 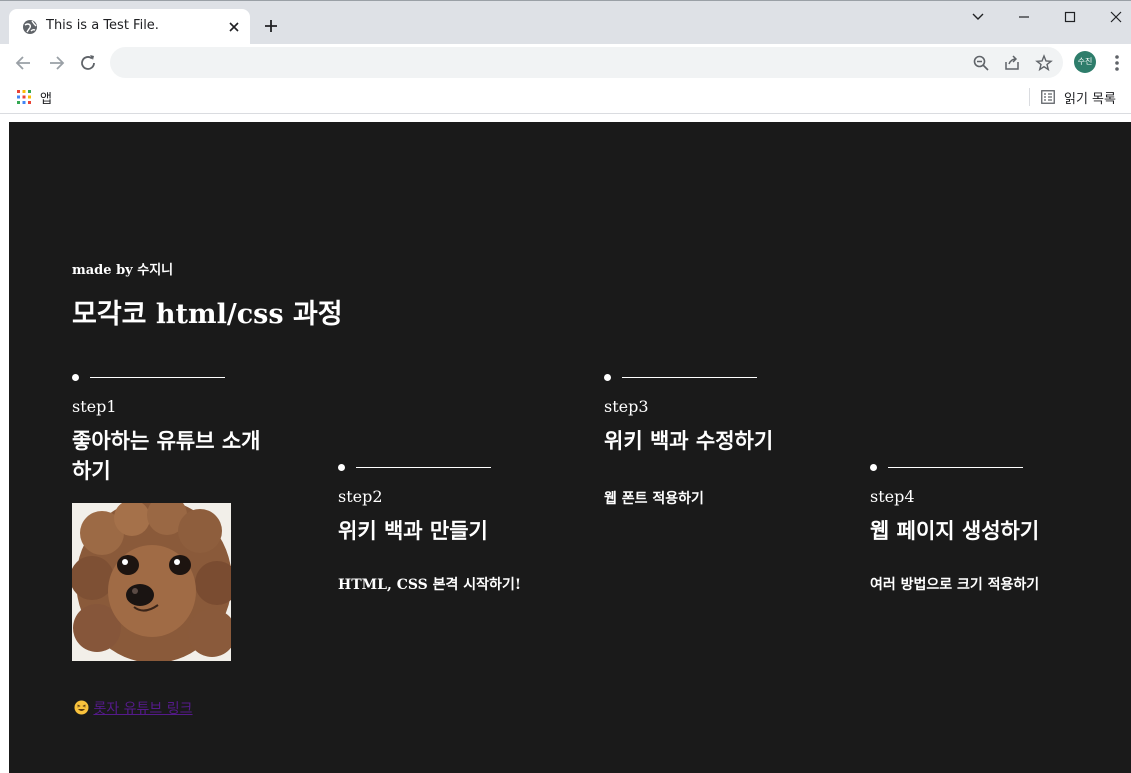 What do you see at coordinates (102, 25) in the screenshot?
I see `tab-title: This is a Test File.` at bounding box center [102, 25].